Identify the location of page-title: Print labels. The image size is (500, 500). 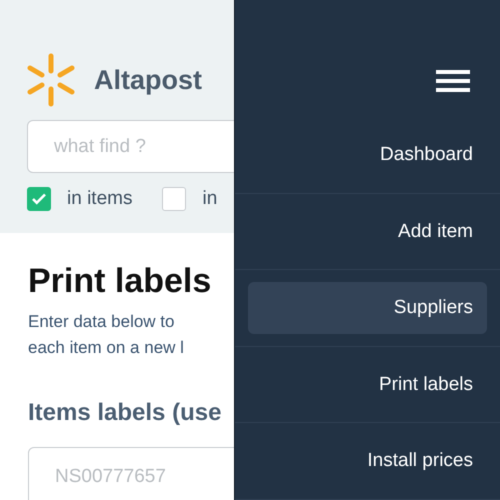
(120, 281).